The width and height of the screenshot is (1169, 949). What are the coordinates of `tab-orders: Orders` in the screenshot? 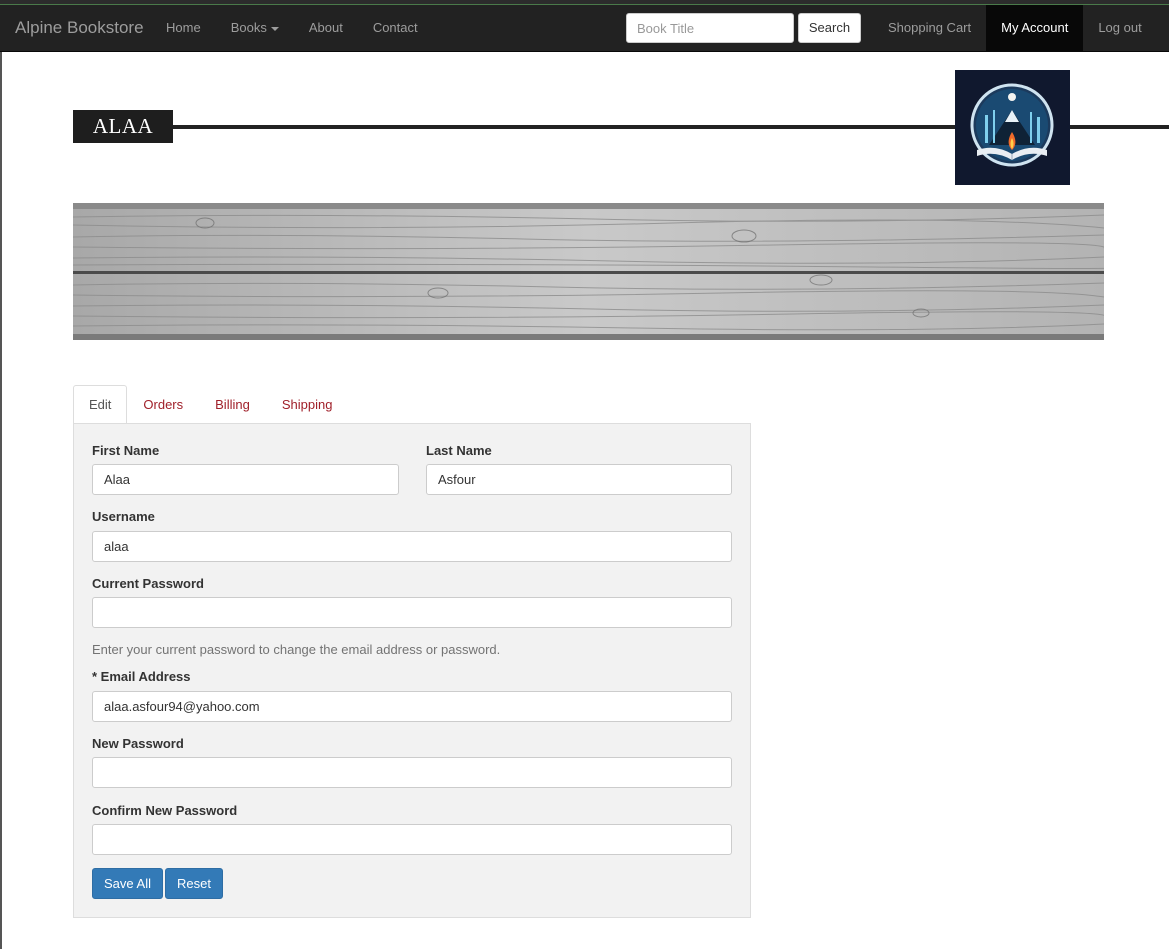 It's located at (163, 404).